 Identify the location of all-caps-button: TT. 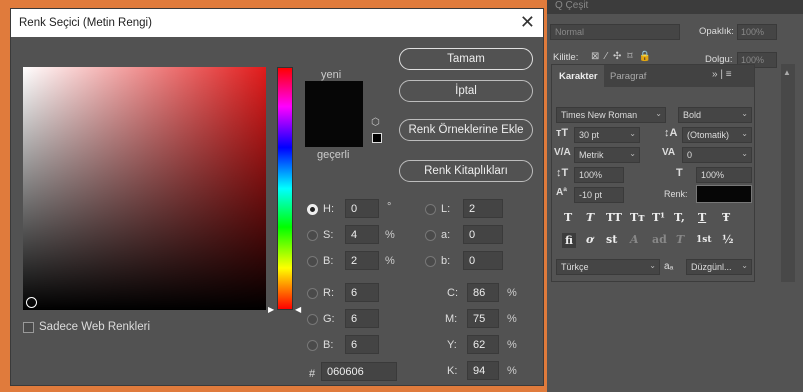
(614, 217).